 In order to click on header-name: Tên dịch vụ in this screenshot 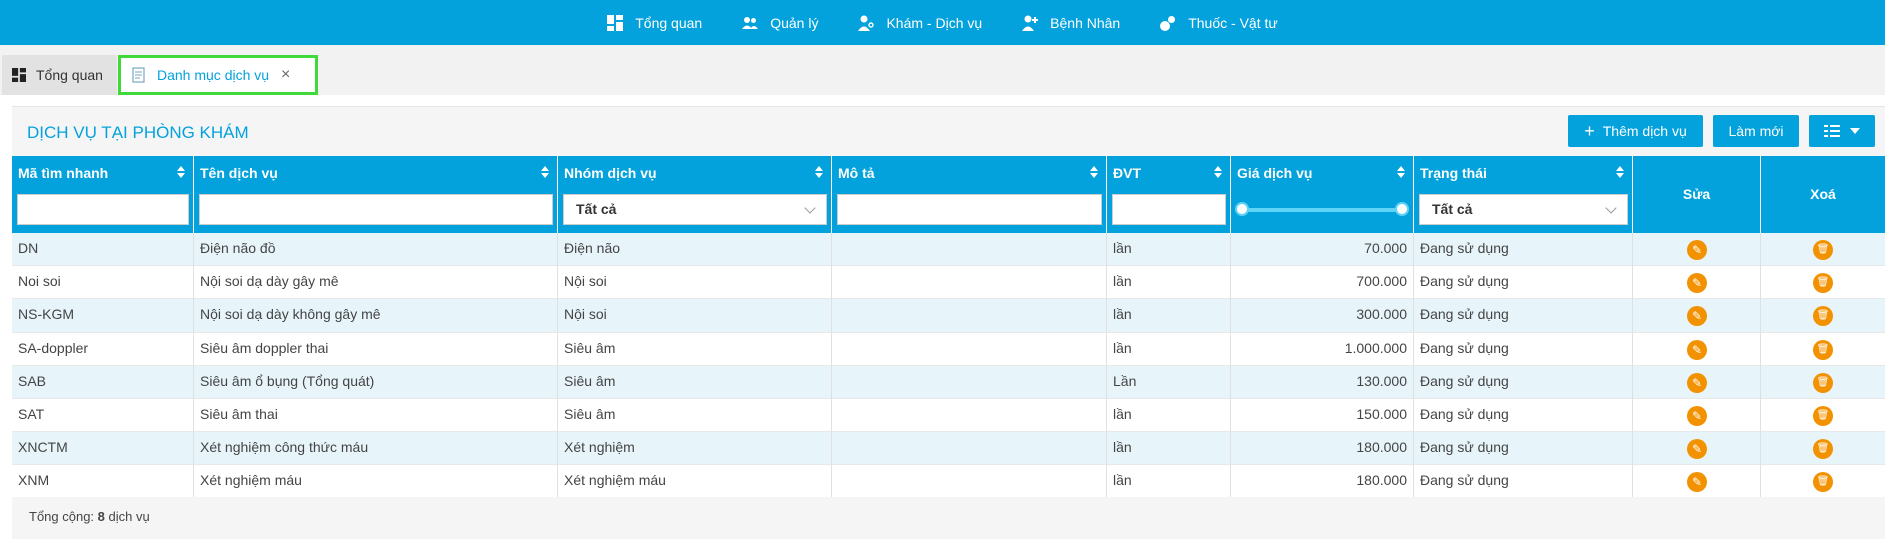, I will do `click(376, 194)`.